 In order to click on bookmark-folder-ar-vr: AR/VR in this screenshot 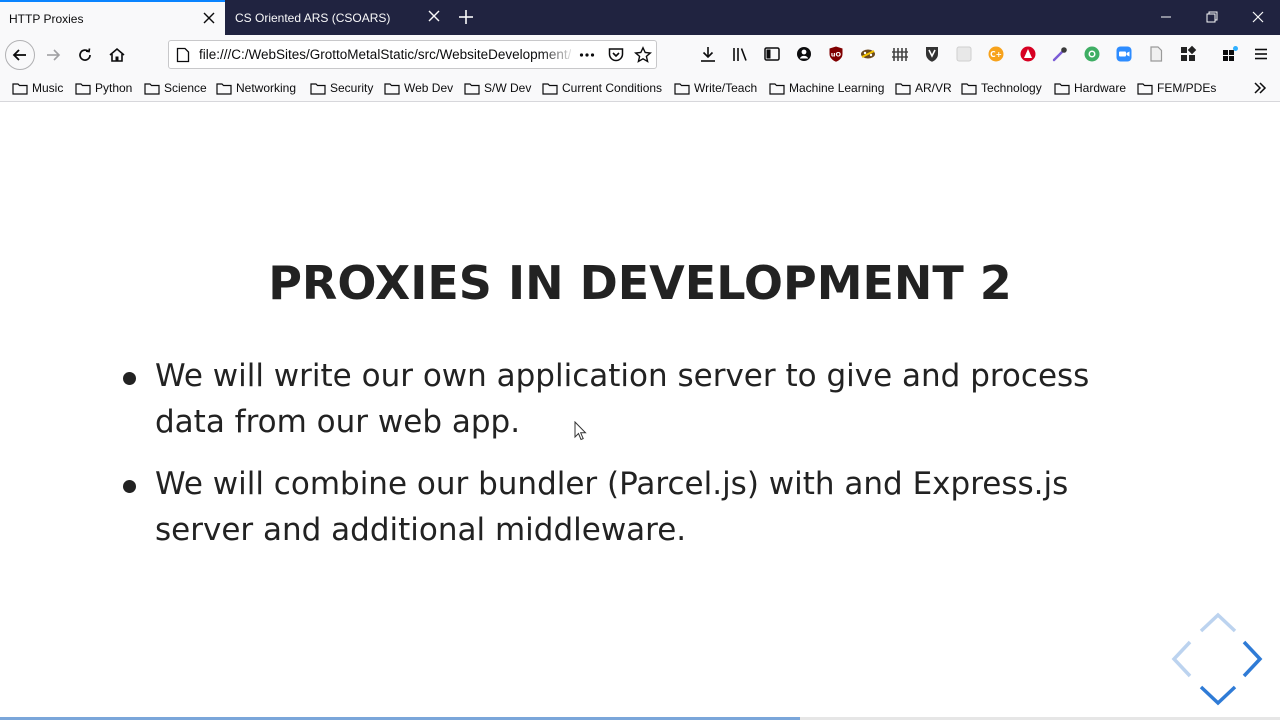, I will do `click(923, 88)`.